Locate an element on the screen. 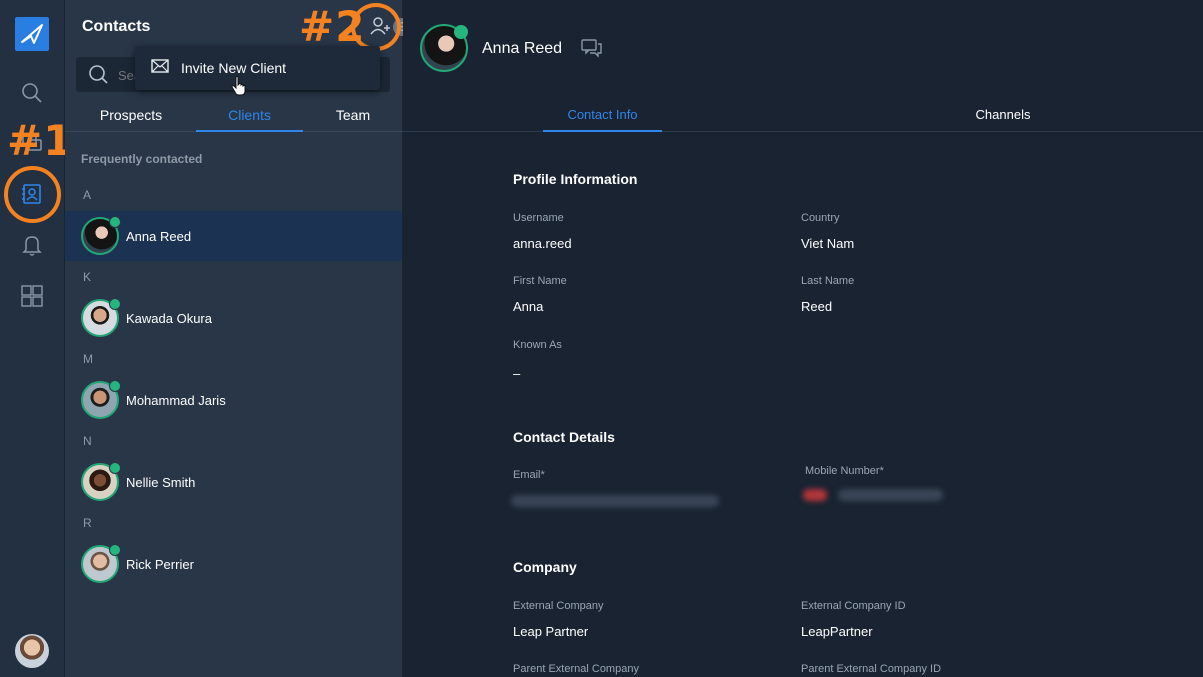  hand-cursor-icon is located at coordinates (239, 88).